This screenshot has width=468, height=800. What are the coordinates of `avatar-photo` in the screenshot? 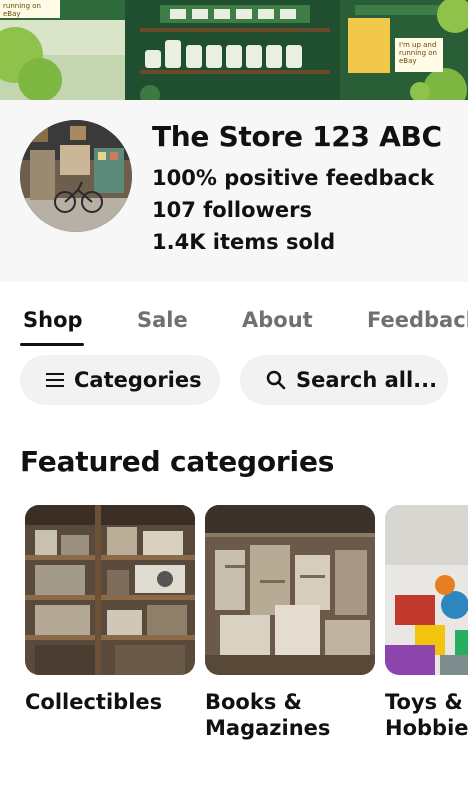 It's located at (76, 176).